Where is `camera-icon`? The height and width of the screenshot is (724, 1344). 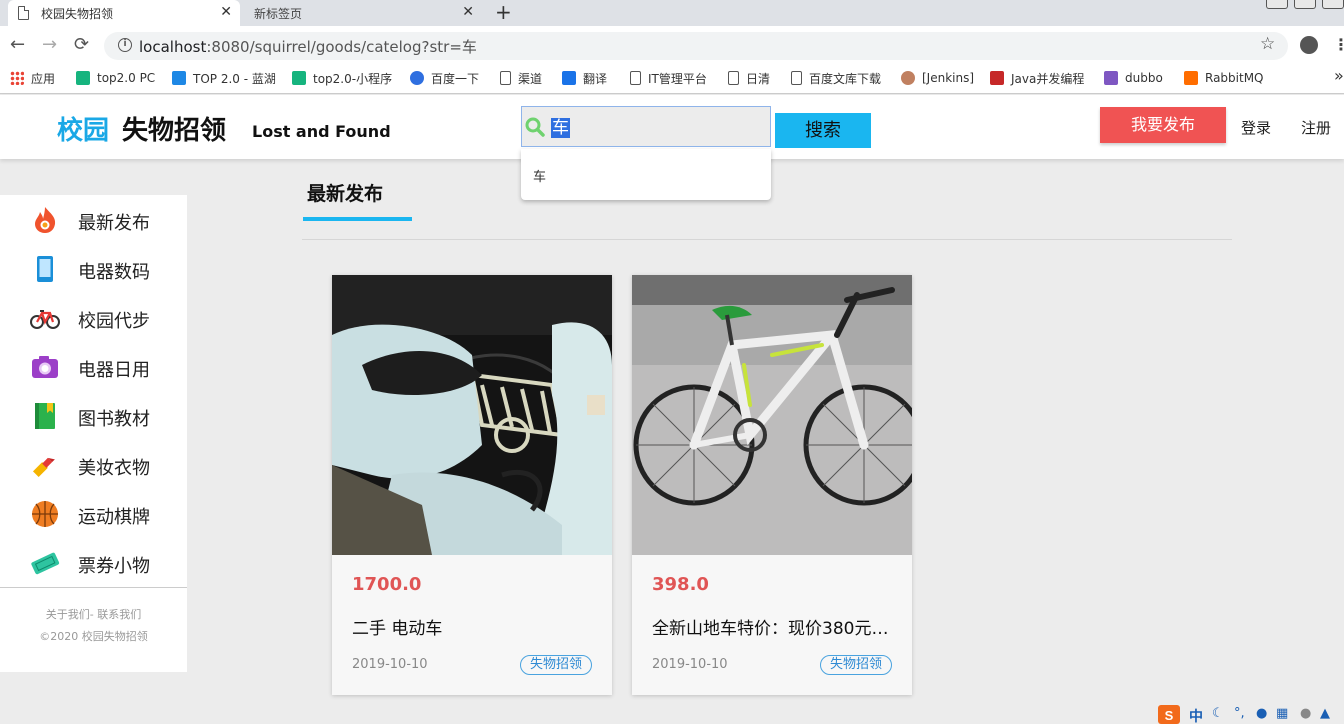
camera-icon is located at coordinates (45, 367).